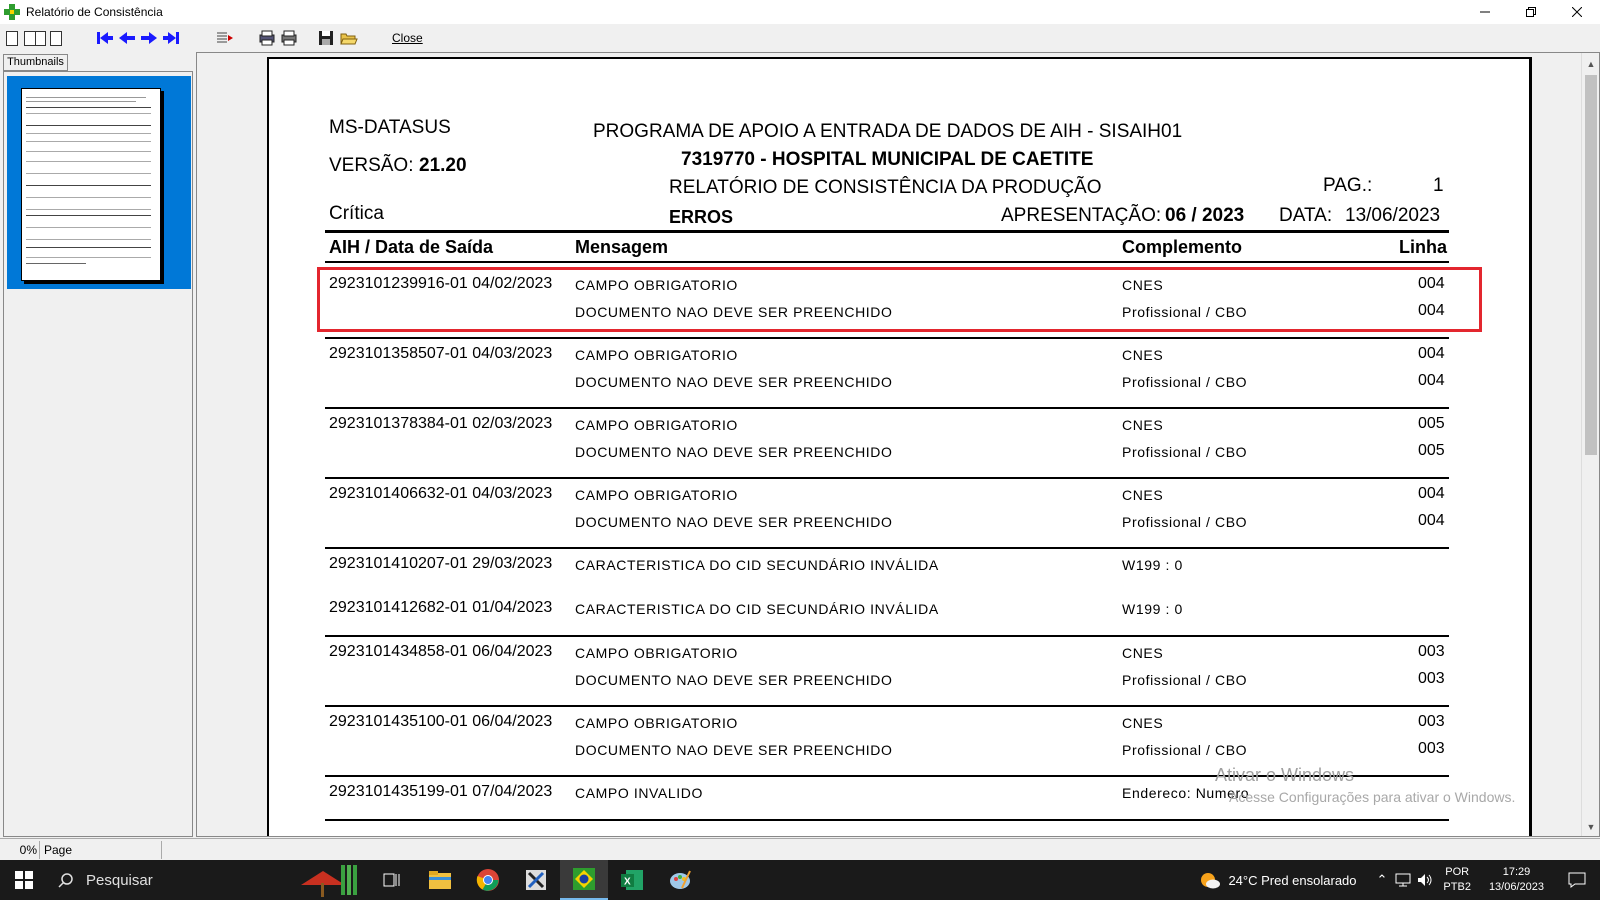 Image resolution: width=1600 pixels, height=900 pixels. What do you see at coordinates (887, 262) in the screenshot?
I see `columns-rule` at bounding box center [887, 262].